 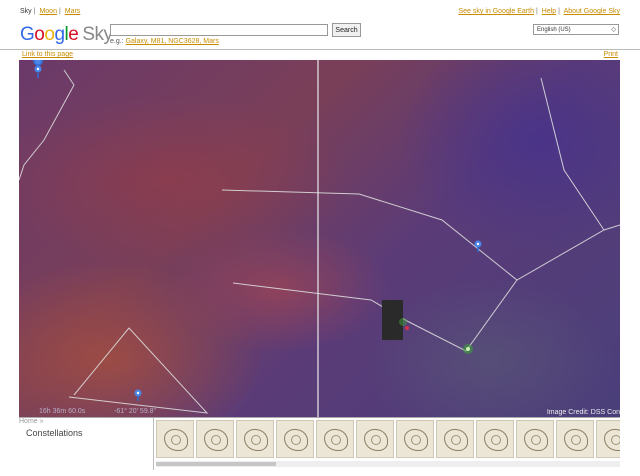 What do you see at coordinates (59, 34) in the screenshot?
I see `logo-letter: g` at bounding box center [59, 34].